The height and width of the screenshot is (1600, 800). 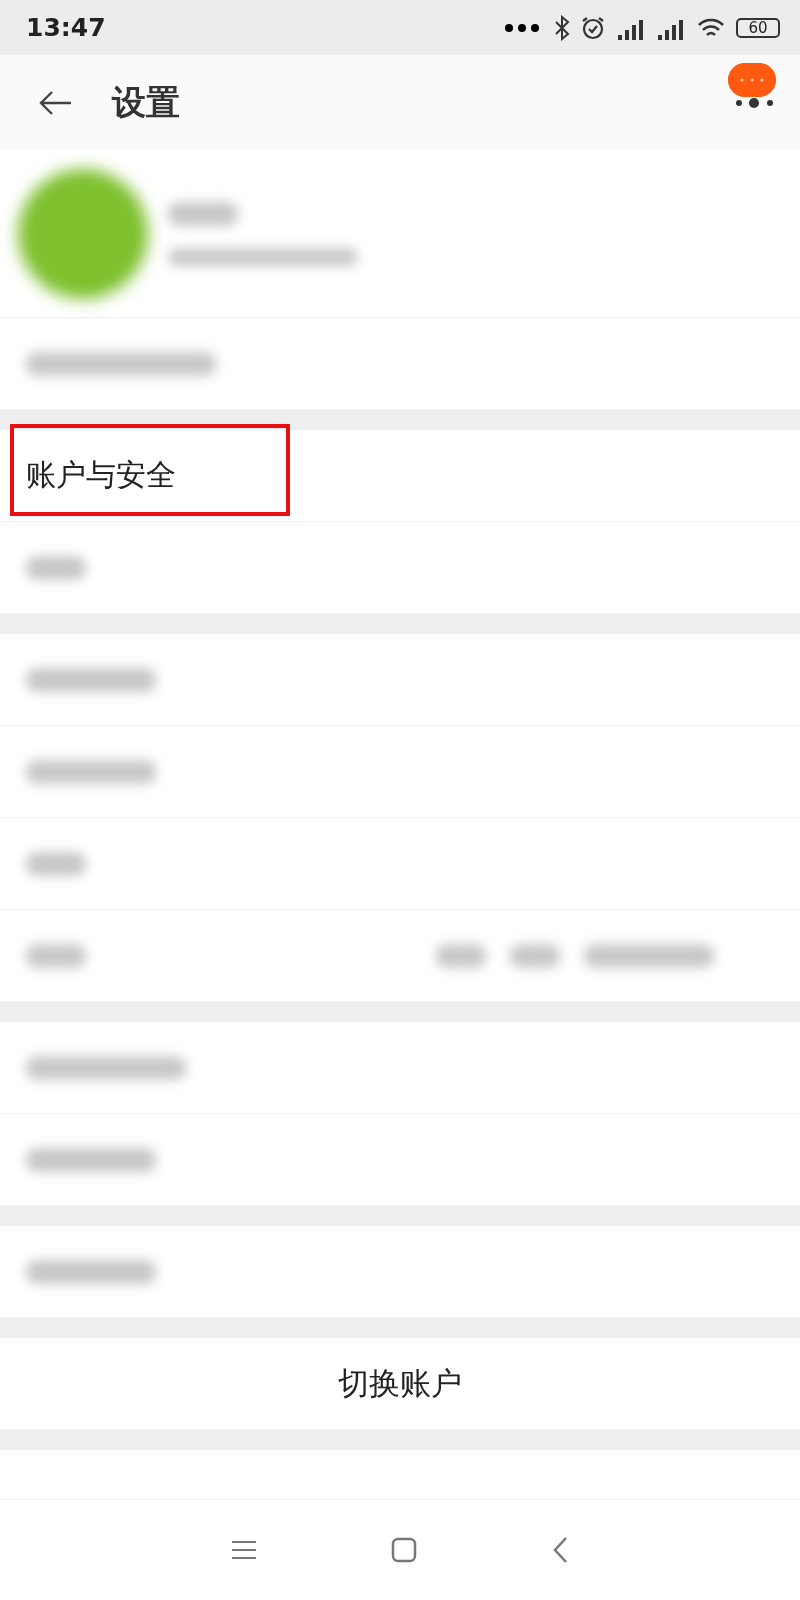 I want to click on clock: 13:47, so click(x=66, y=27).